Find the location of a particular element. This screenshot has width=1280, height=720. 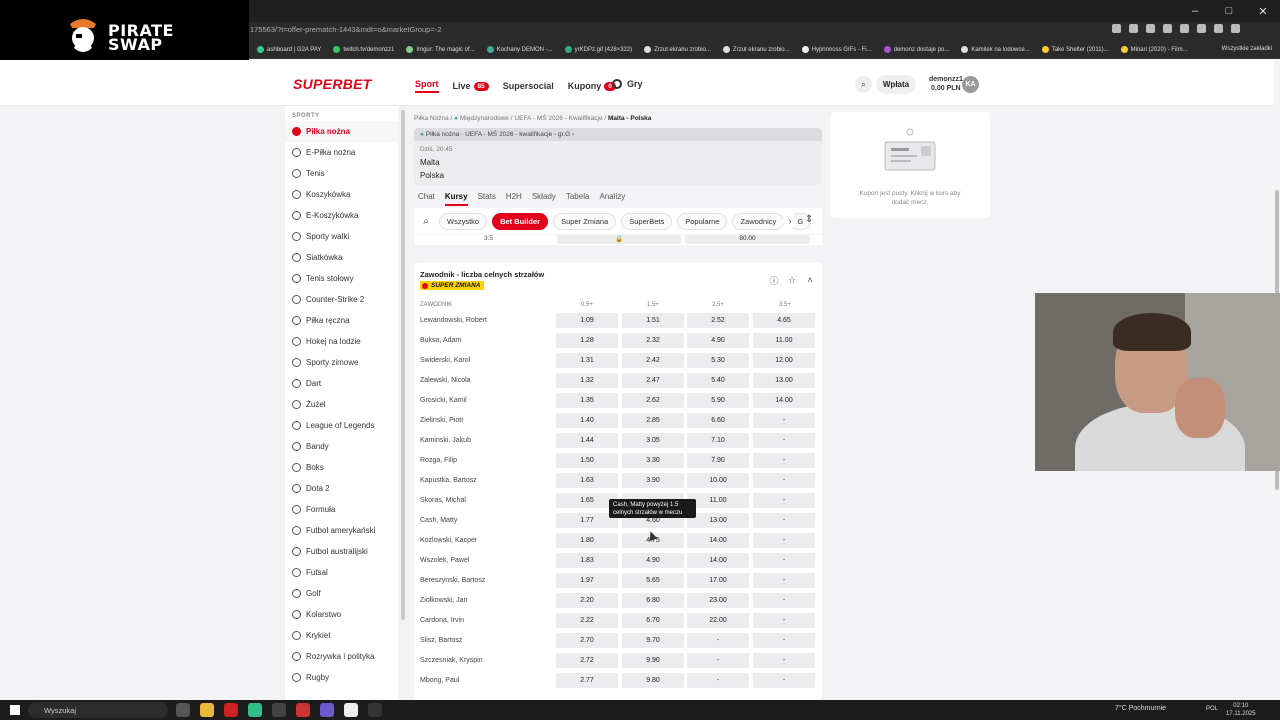

event-tab: H2H is located at coordinates (514, 199).